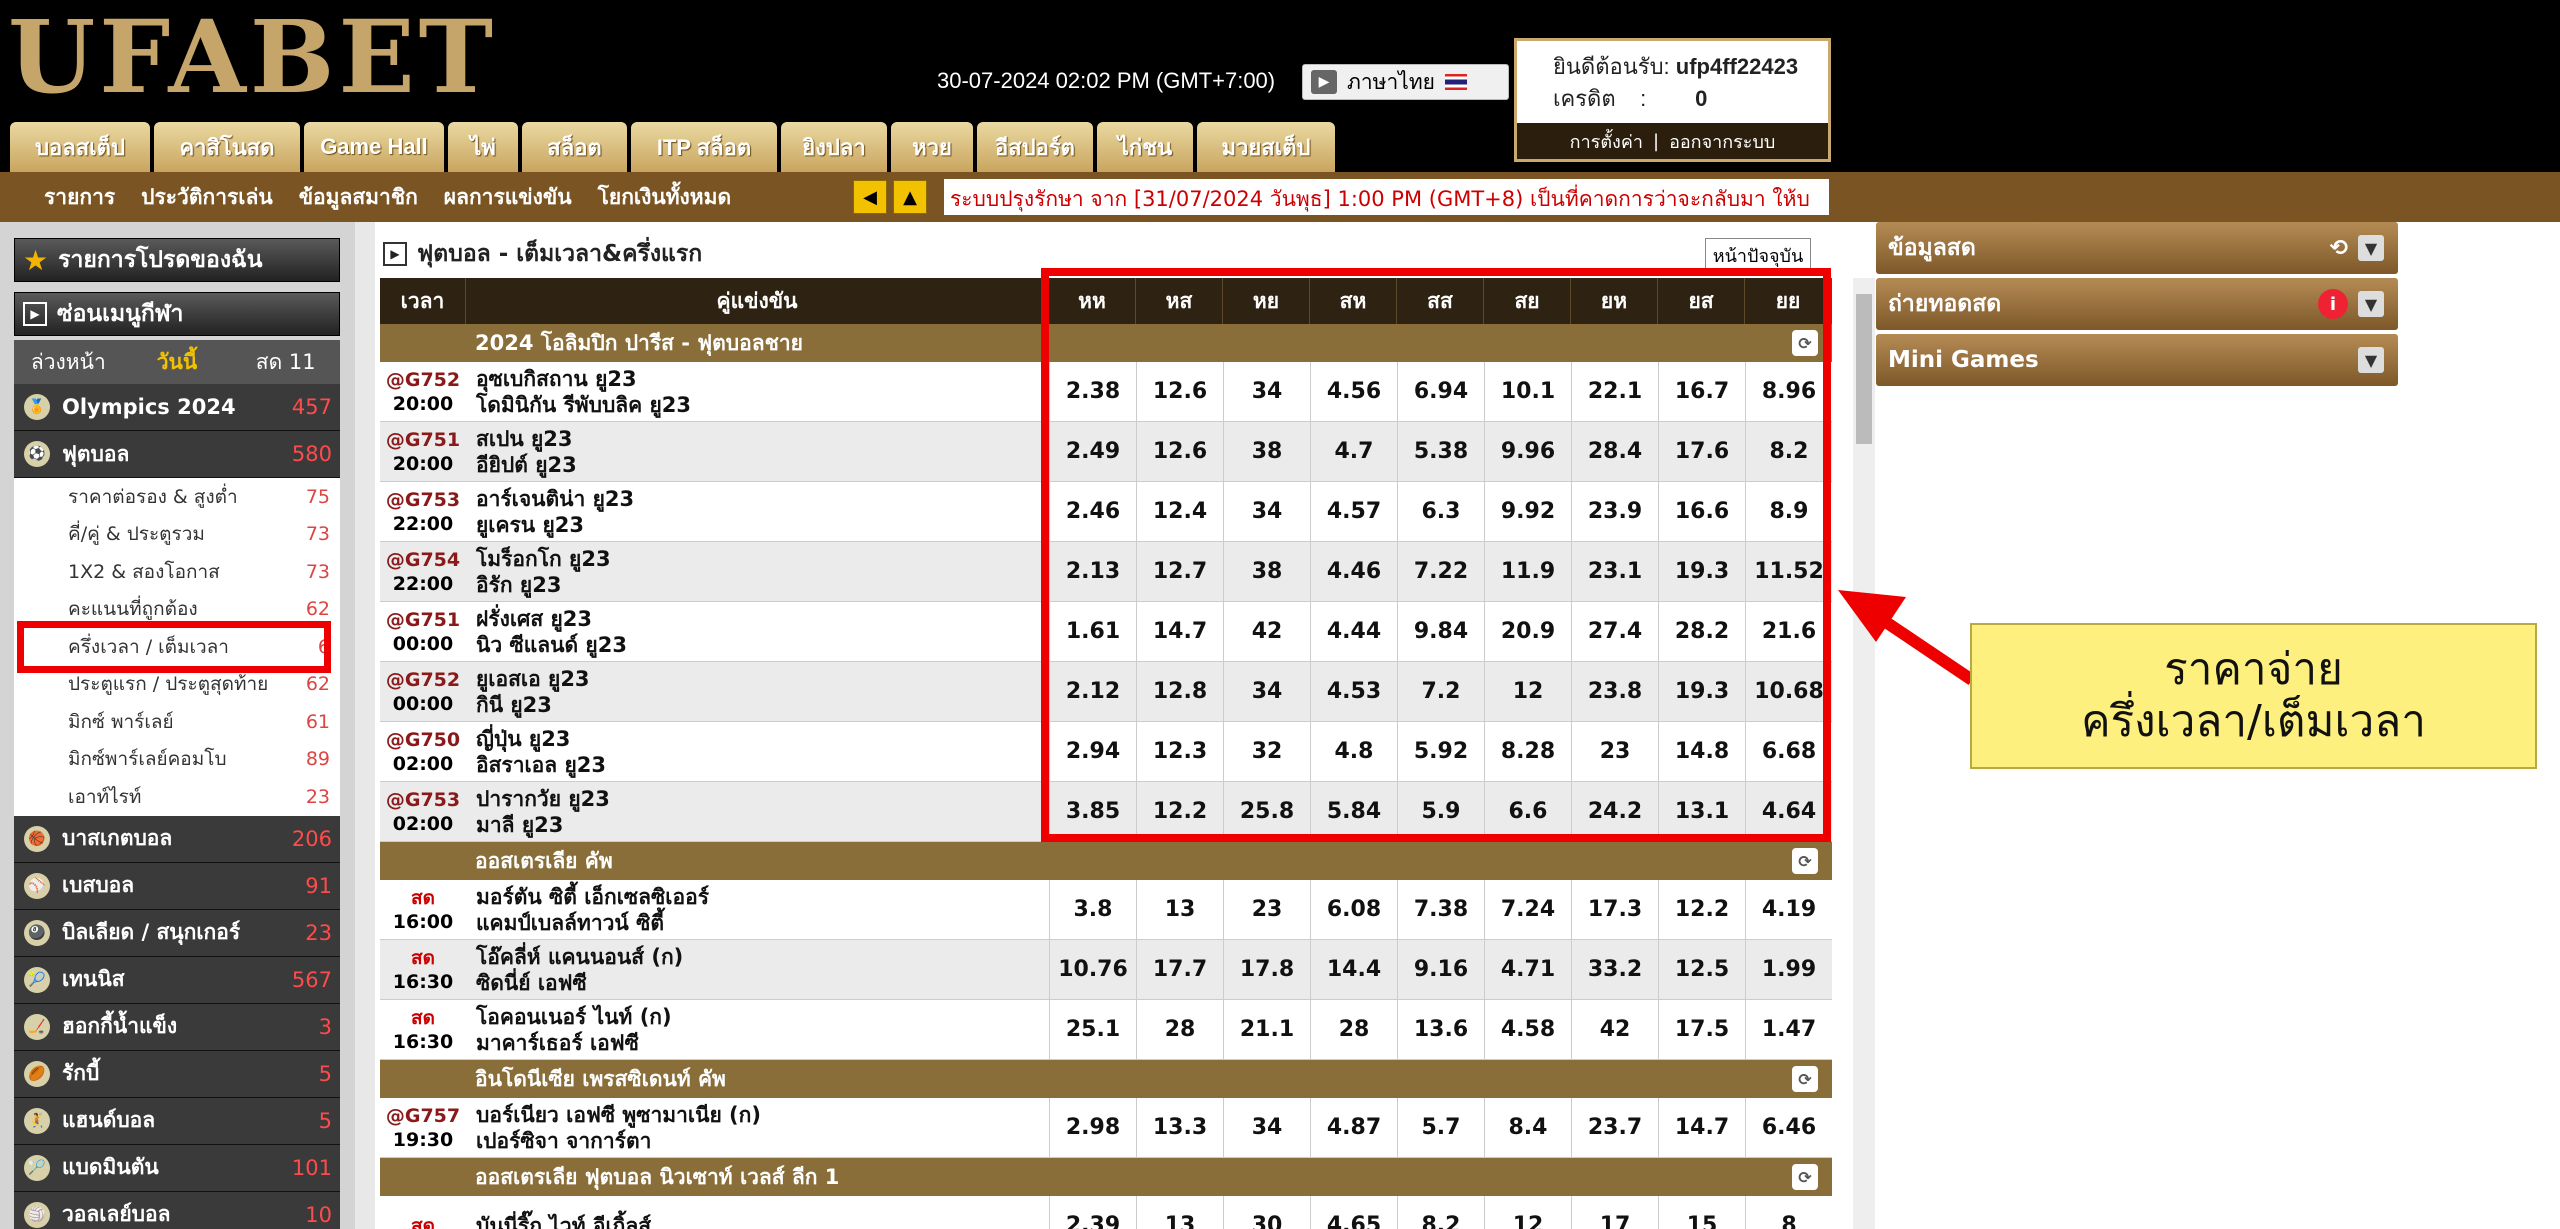 The image size is (2560, 1229). I want to click on odds-cell: 17.8, so click(1266, 969).